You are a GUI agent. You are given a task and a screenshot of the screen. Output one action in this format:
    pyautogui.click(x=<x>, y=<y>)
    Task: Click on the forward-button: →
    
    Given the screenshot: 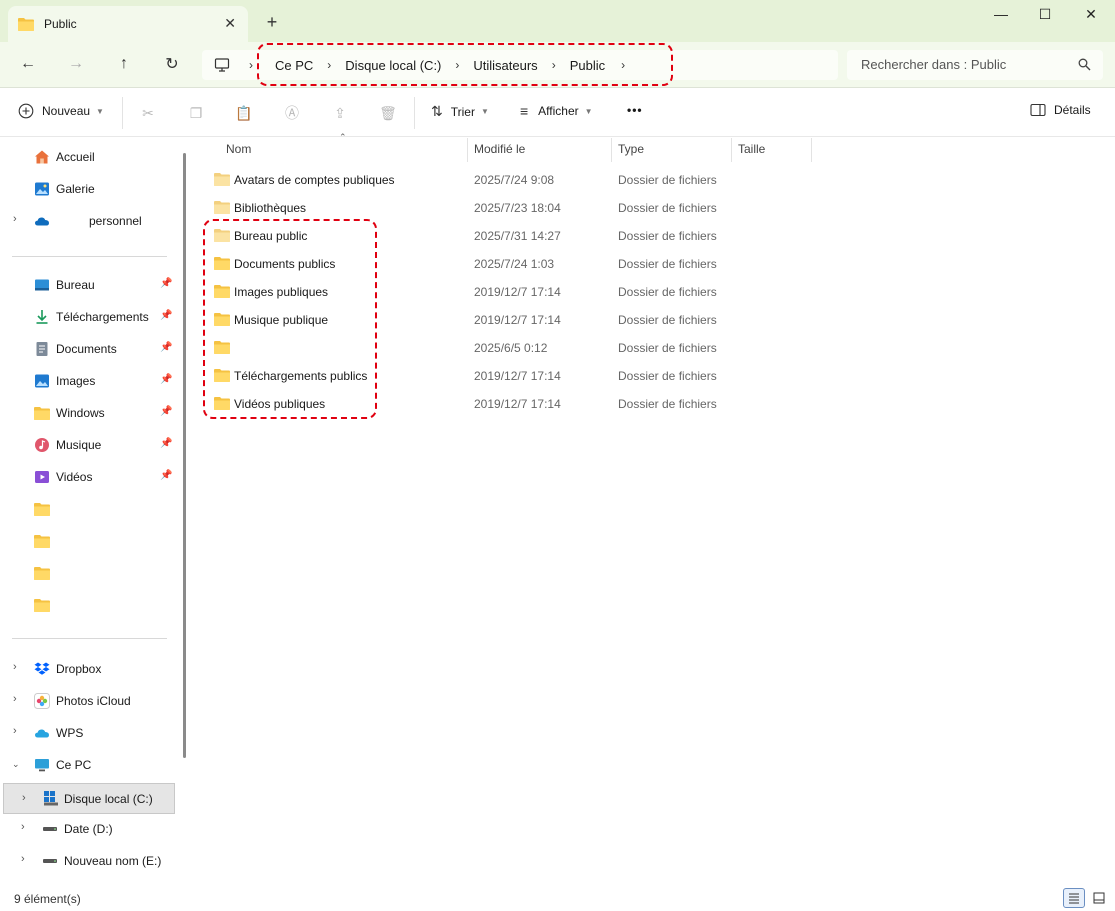 What is the action you would take?
    pyautogui.click(x=76, y=64)
    